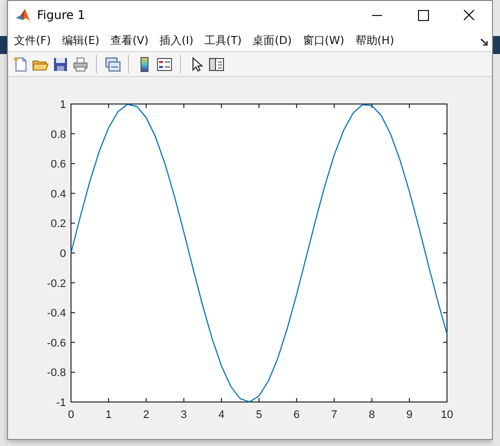  What do you see at coordinates (447, 415) in the screenshot?
I see `x-tick-label: 10` at bounding box center [447, 415].